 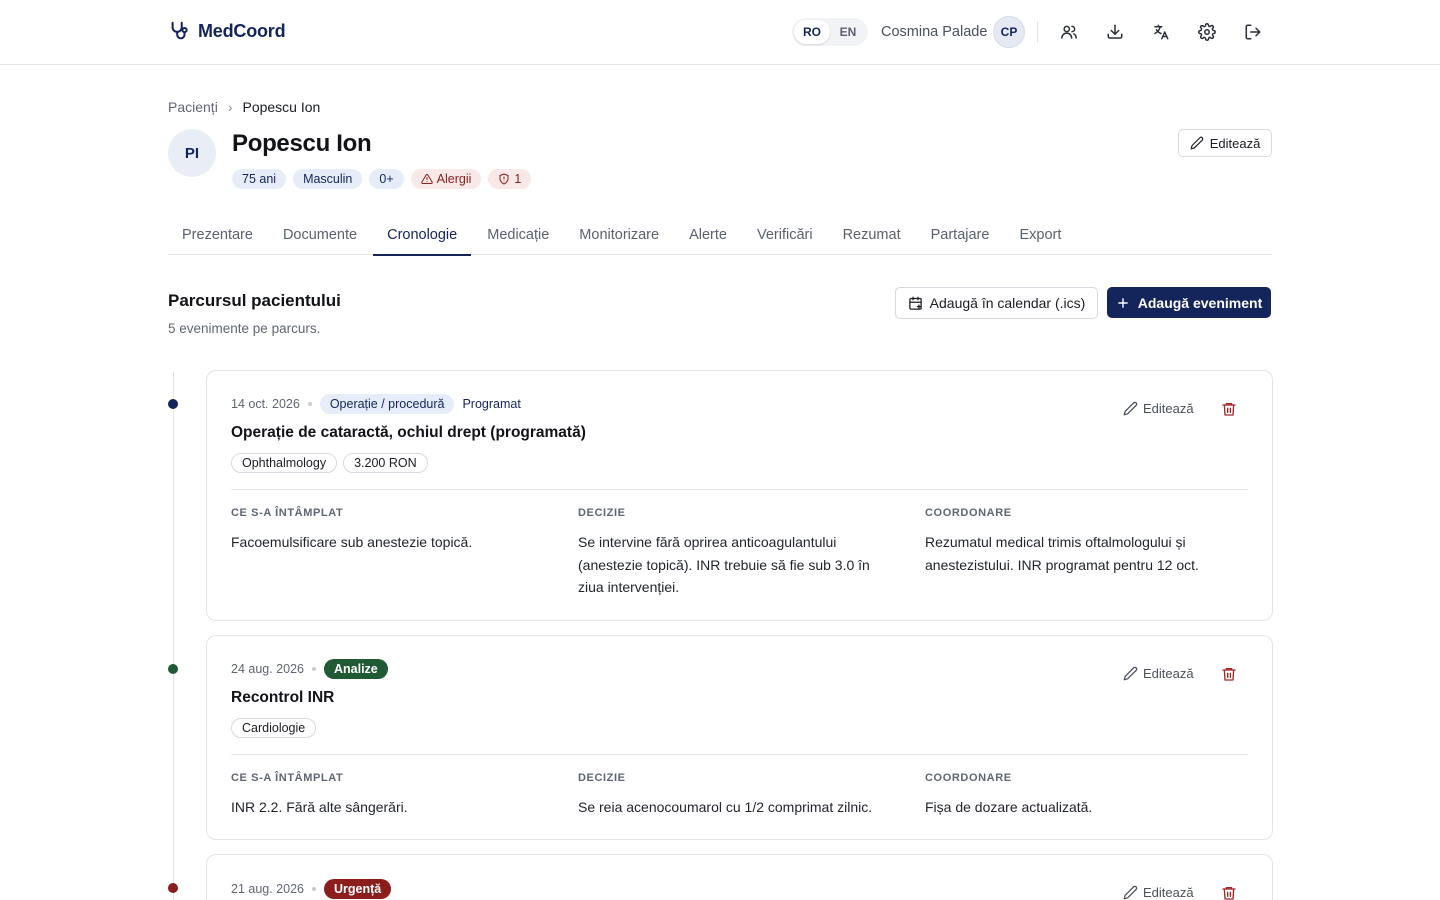 What do you see at coordinates (1161, 32) in the screenshot?
I see `translate-button` at bounding box center [1161, 32].